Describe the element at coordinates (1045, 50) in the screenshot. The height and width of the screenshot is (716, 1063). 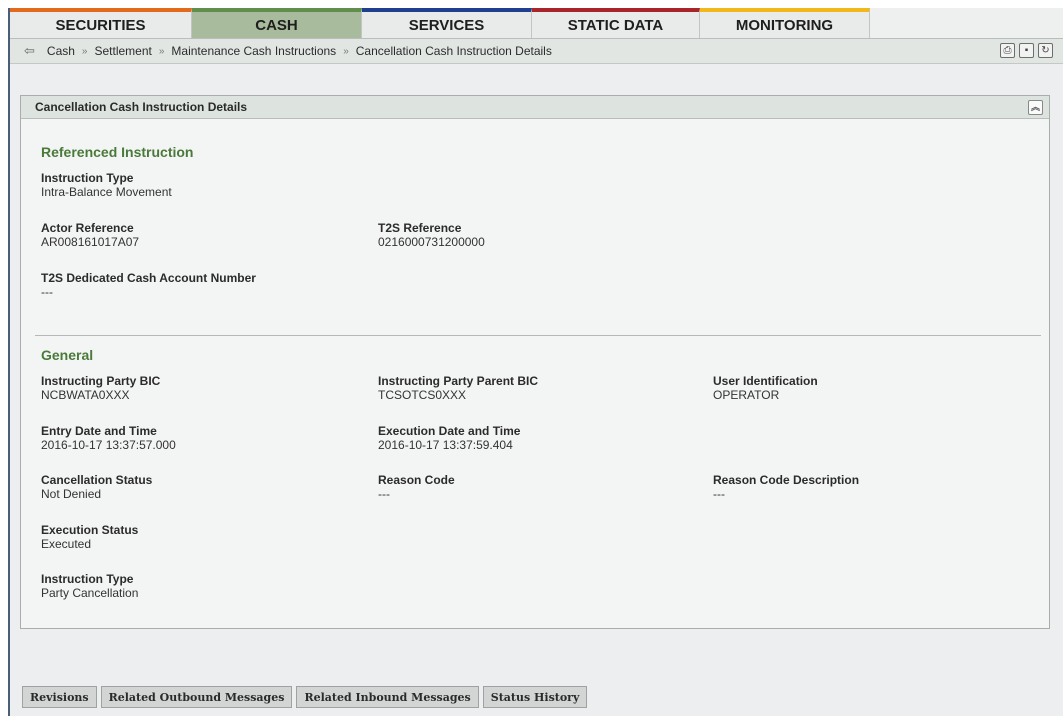
I see `refresh-icon: ↻` at that location.